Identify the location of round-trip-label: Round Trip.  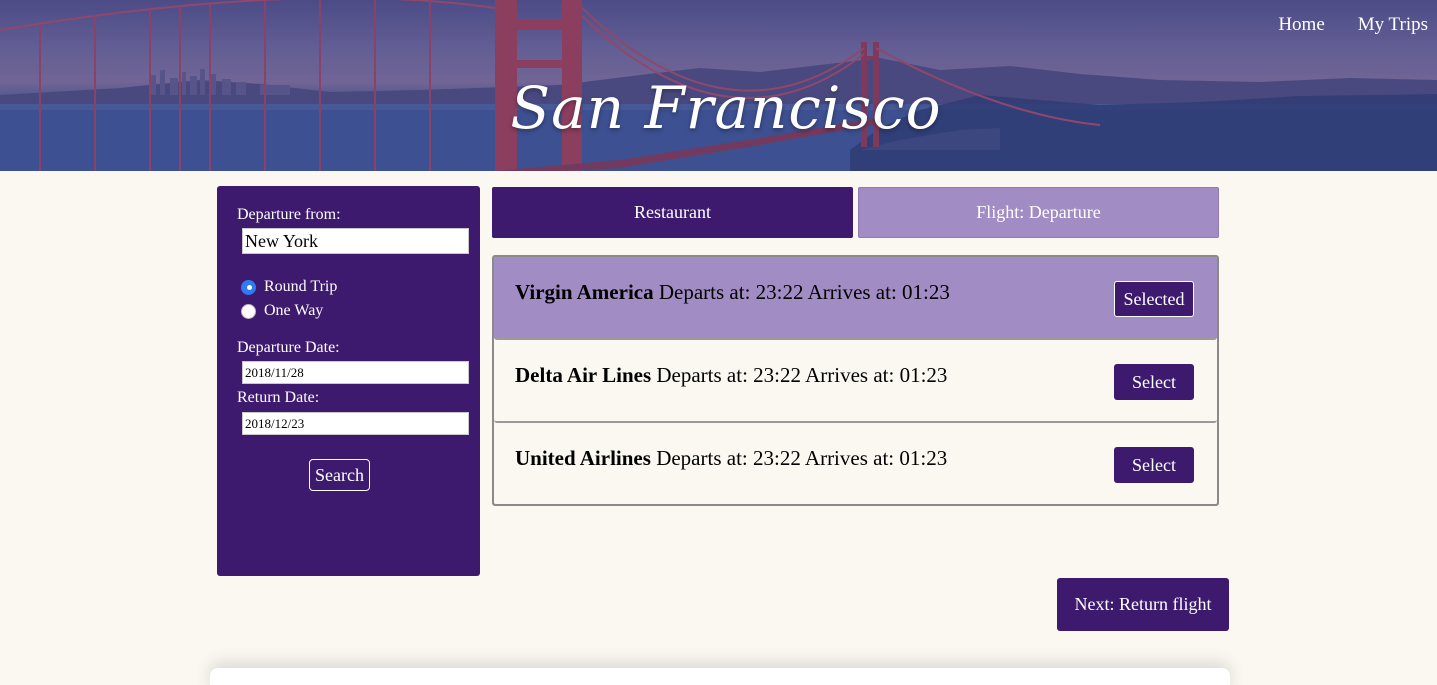
(301, 286).